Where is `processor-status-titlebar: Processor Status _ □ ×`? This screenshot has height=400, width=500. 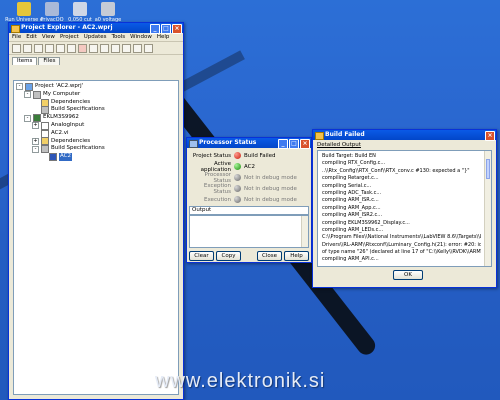 processor-status-titlebar: Processor Status _ □ × is located at coordinates (249, 143).